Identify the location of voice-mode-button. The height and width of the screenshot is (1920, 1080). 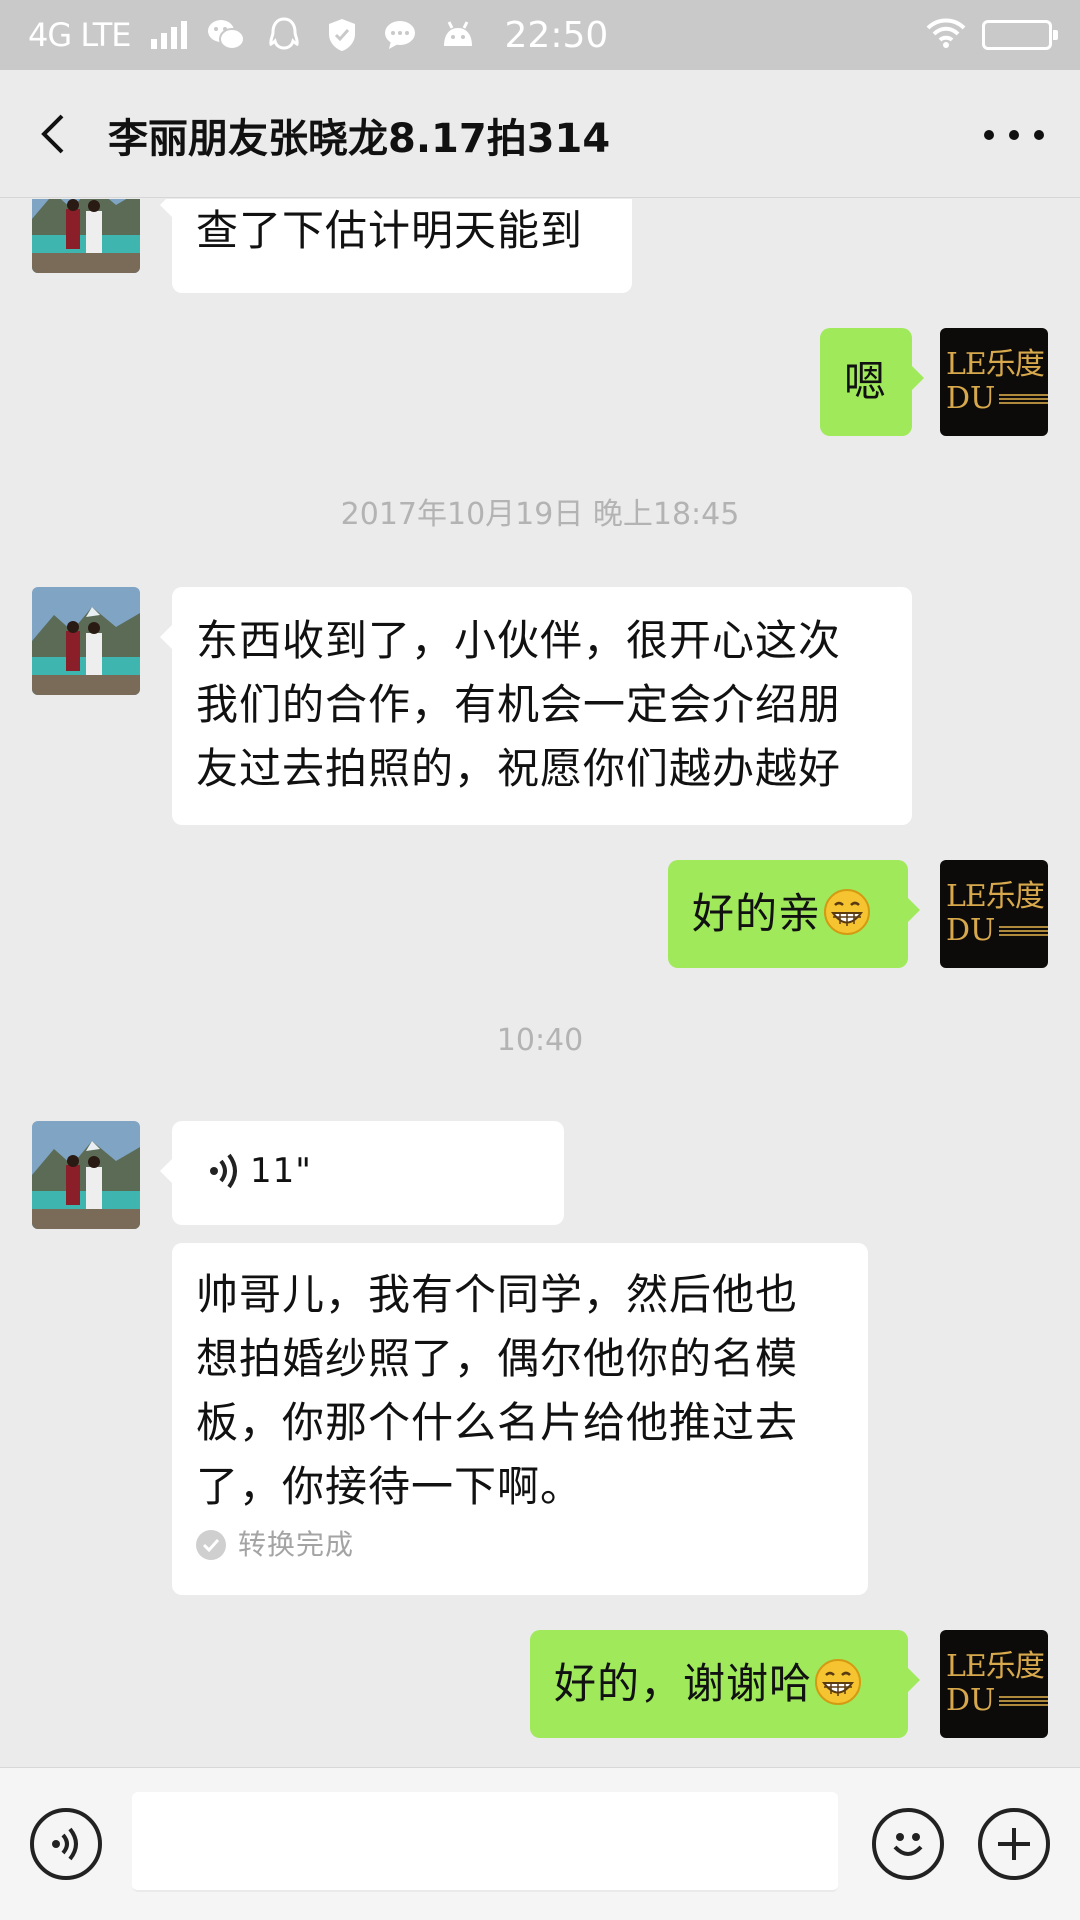
(66, 1844).